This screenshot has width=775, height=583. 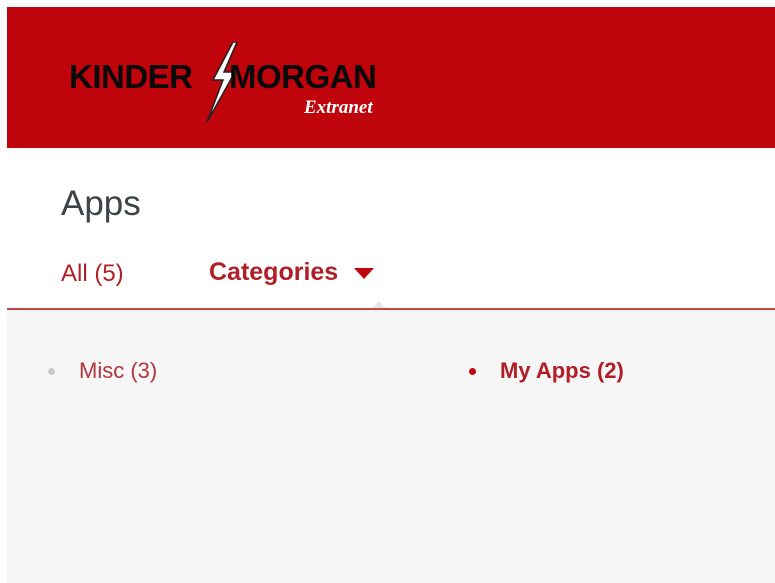 I want to click on logo-text-kinder: KINDER, so click(x=131, y=76).